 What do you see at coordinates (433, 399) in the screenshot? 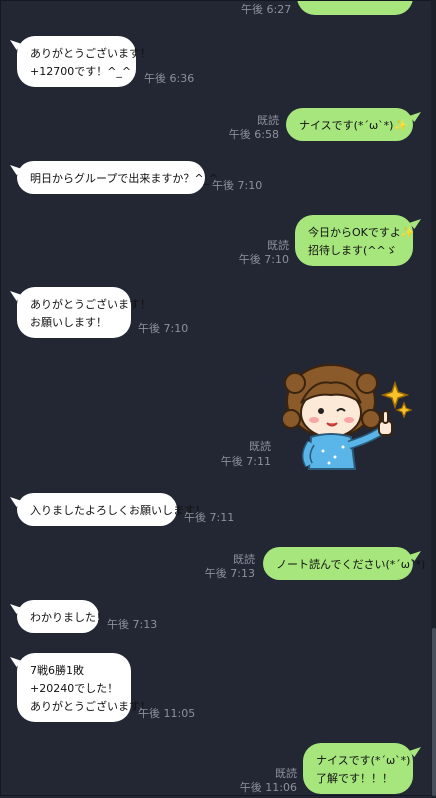
I see `scrollbar` at bounding box center [433, 399].